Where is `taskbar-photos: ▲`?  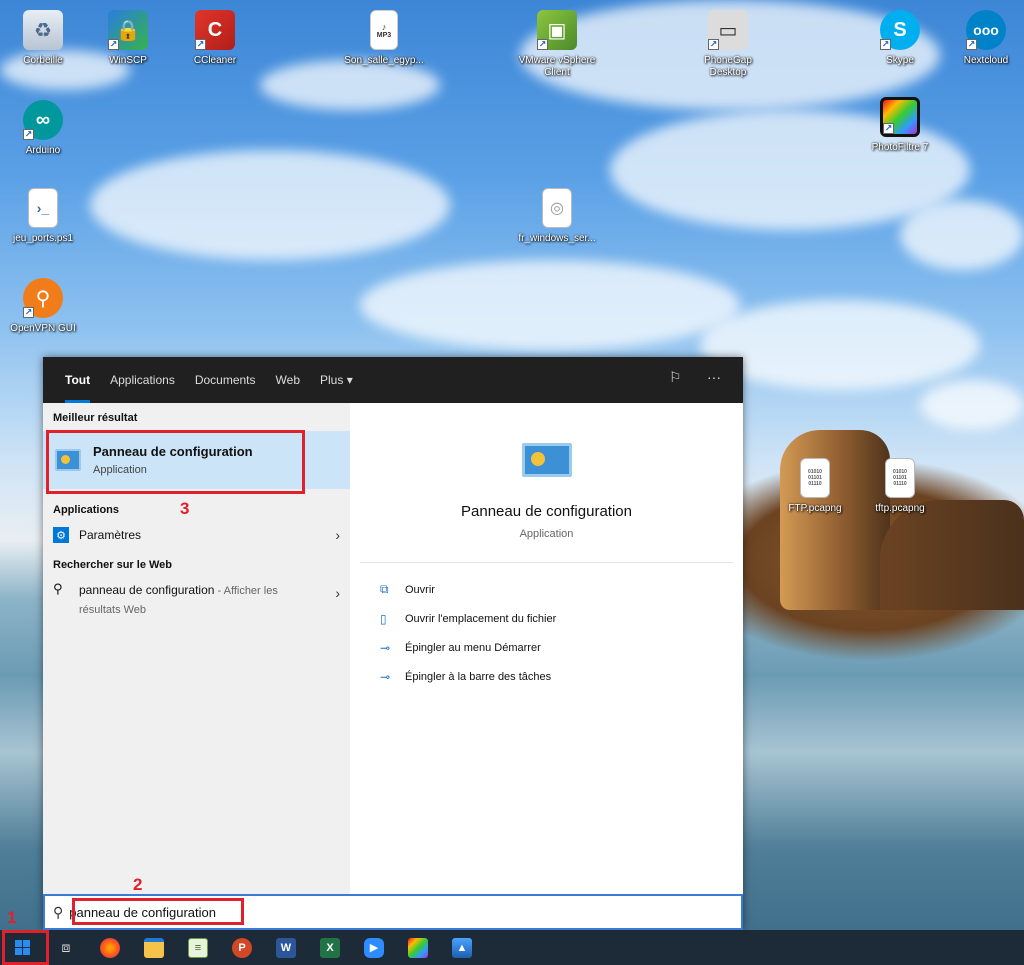 taskbar-photos: ▲ is located at coordinates (462, 947).